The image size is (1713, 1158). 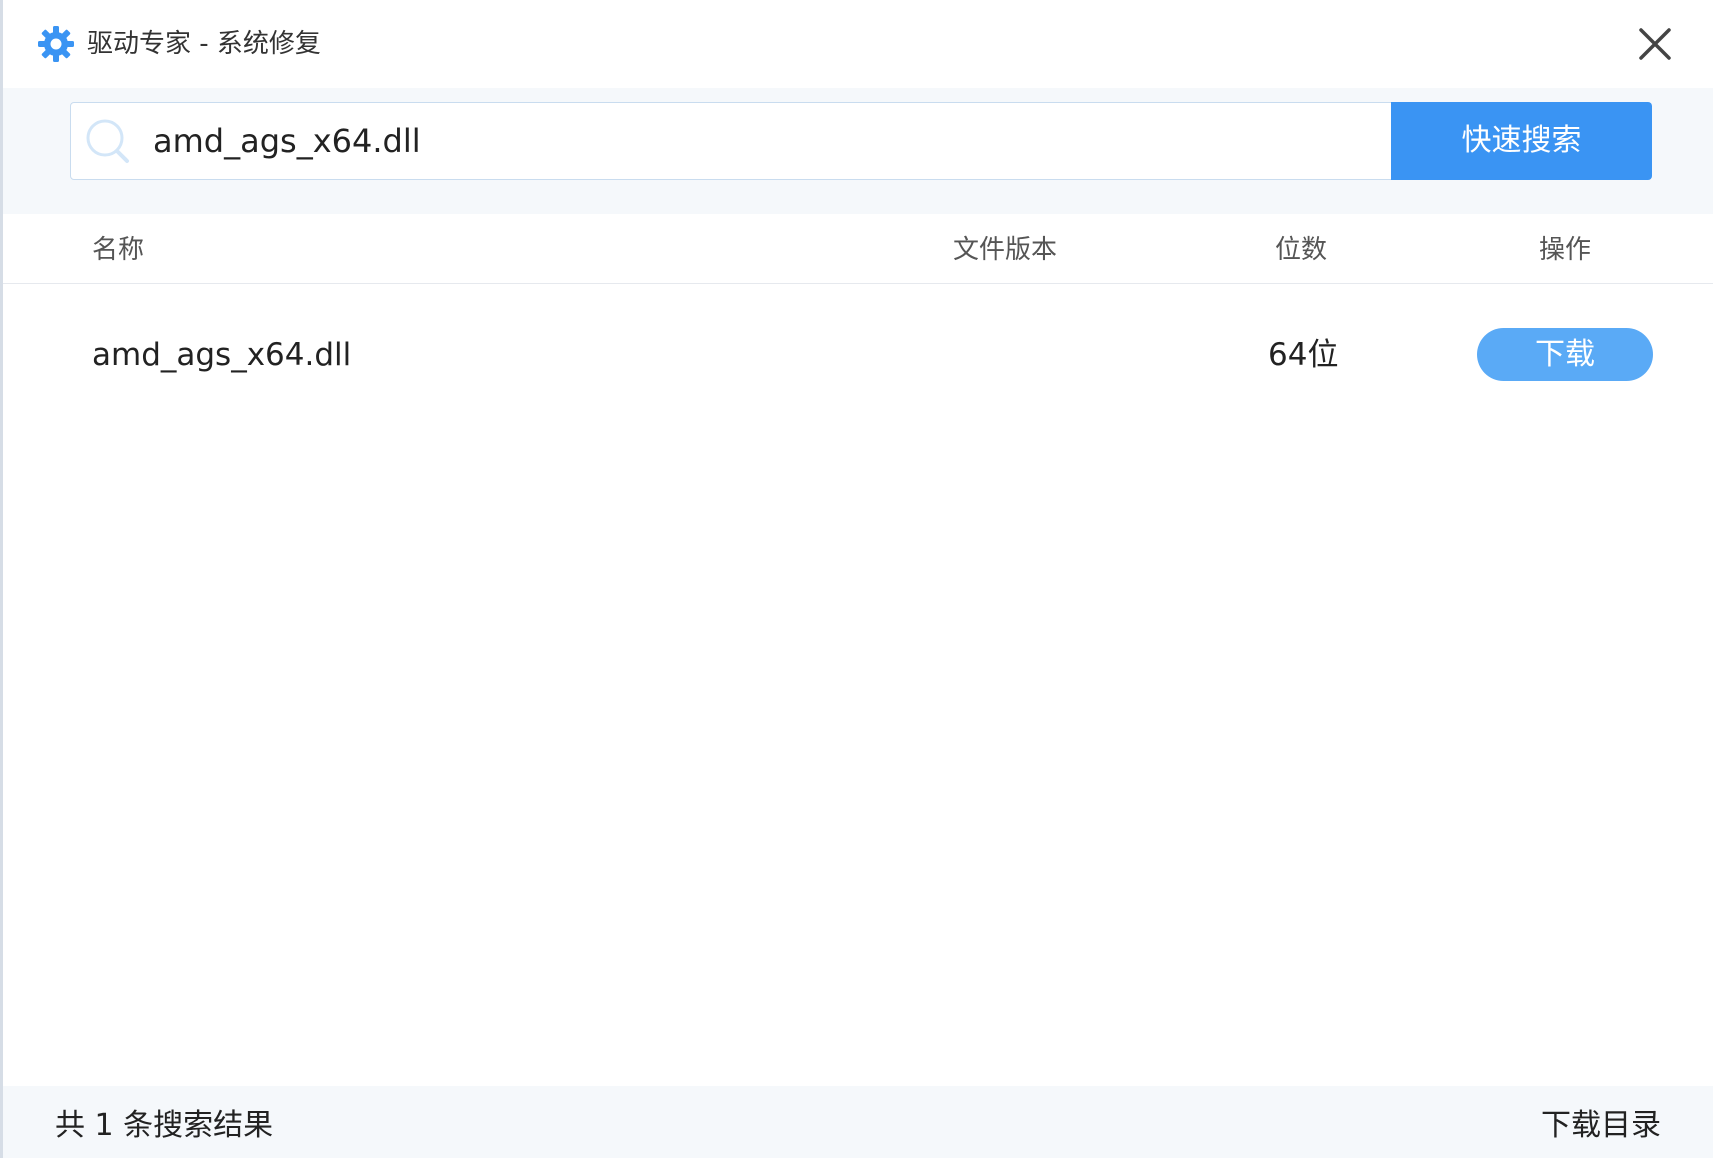 I want to click on quick-search-button: 快速搜索, so click(x=1521, y=141).